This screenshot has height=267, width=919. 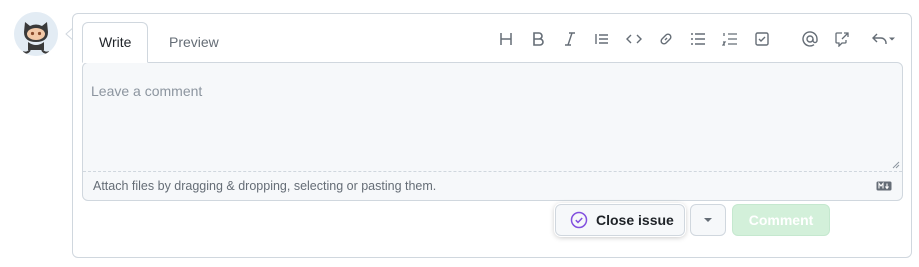 I want to click on close-options-dropdown-button, so click(x=708, y=220).